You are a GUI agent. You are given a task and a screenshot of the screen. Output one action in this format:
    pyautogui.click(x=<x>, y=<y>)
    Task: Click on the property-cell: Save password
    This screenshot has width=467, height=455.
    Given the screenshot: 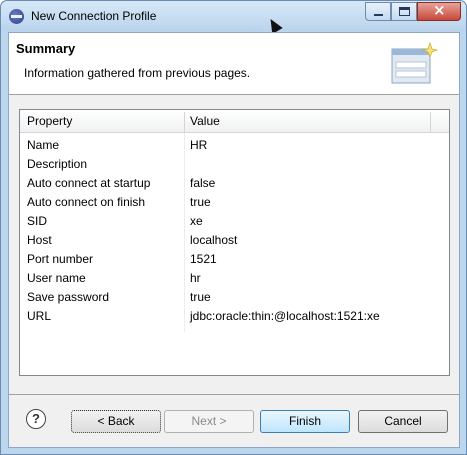 What is the action you would take?
    pyautogui.click(x=68, y=297)
    